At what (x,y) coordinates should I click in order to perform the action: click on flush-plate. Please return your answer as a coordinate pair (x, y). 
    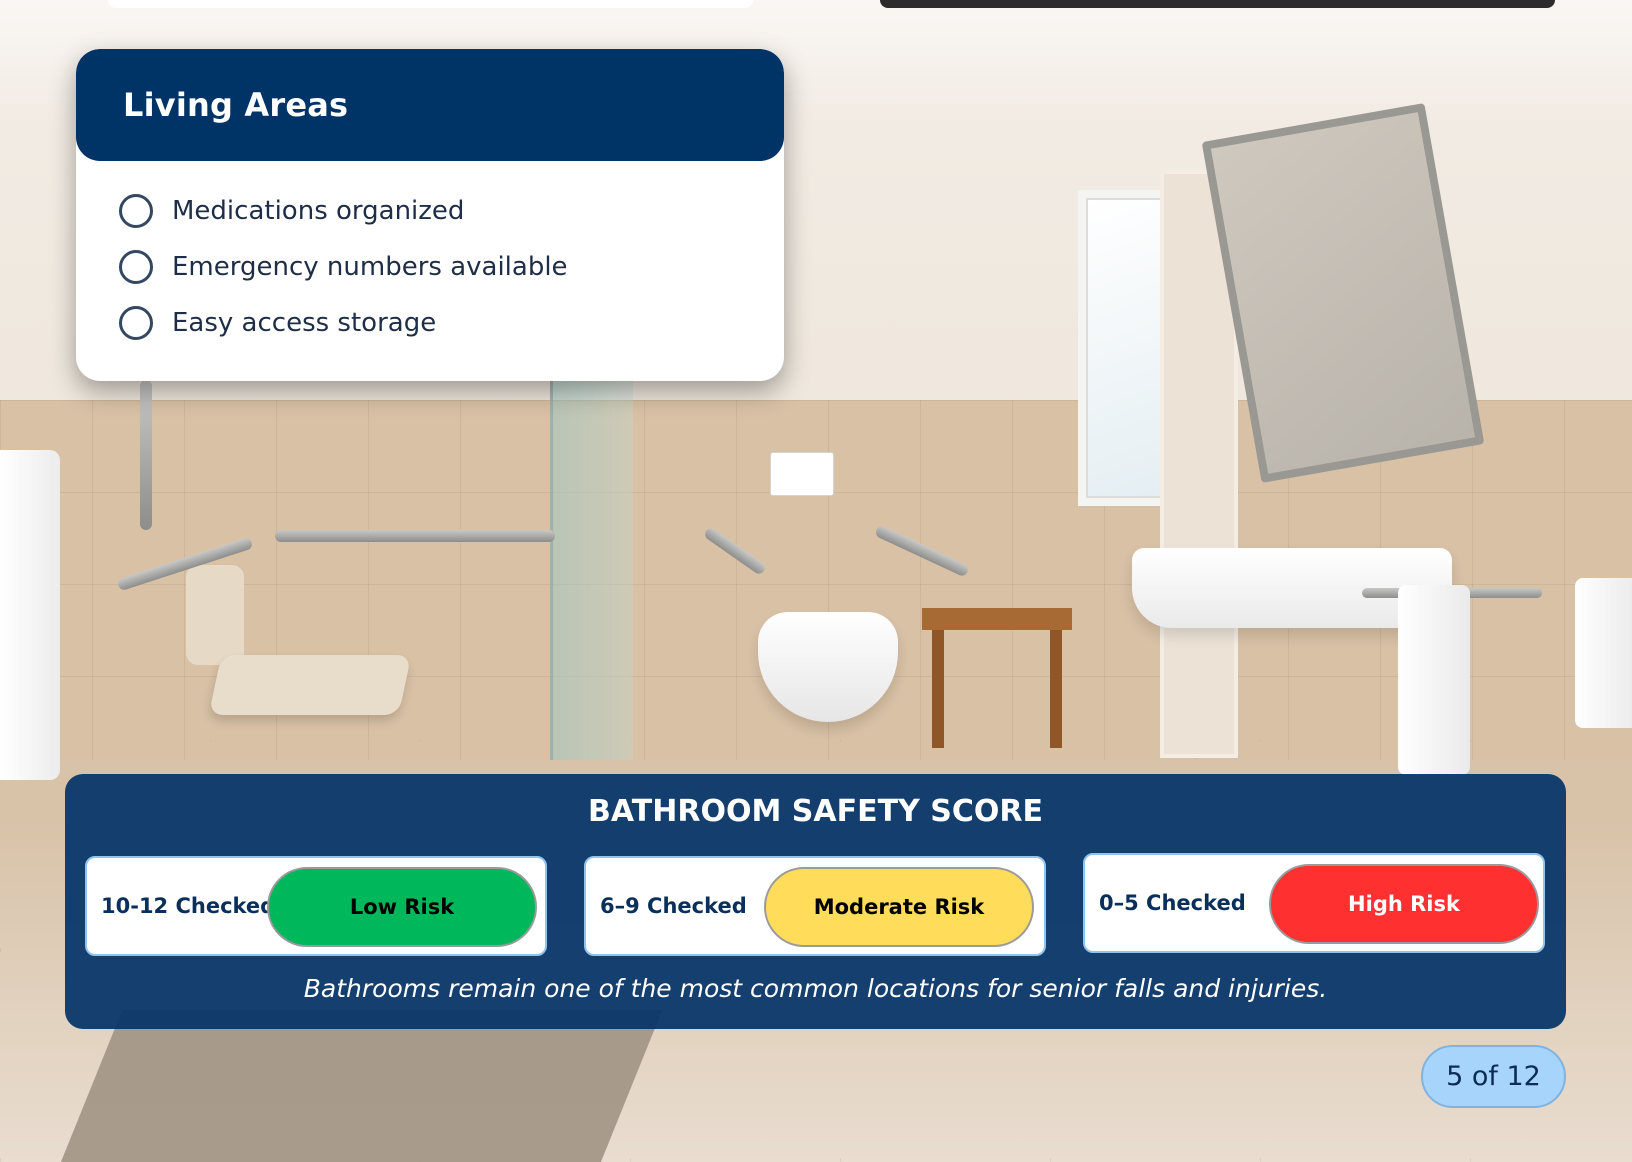
    Looking at the image, I should click on (802, 474).